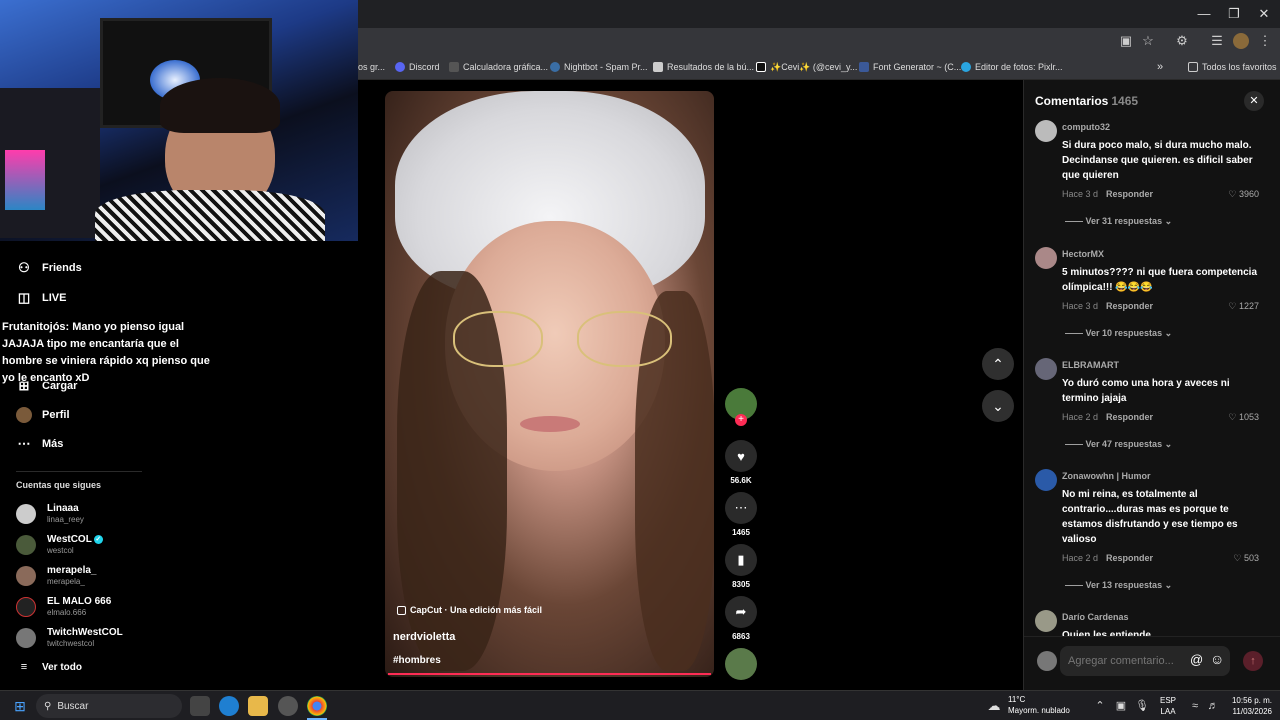 This screenshot has height=720, width=1280. What do you see at coordinates (424, 637) in the screenshot?
I see `video-author: nerdvioletta` at bounding box center [424, 637].